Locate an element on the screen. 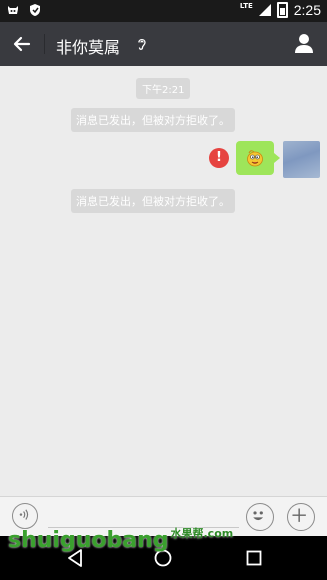 This screenshot has height=580, width=327. voice-input-button is located at coordinates (25, 516).